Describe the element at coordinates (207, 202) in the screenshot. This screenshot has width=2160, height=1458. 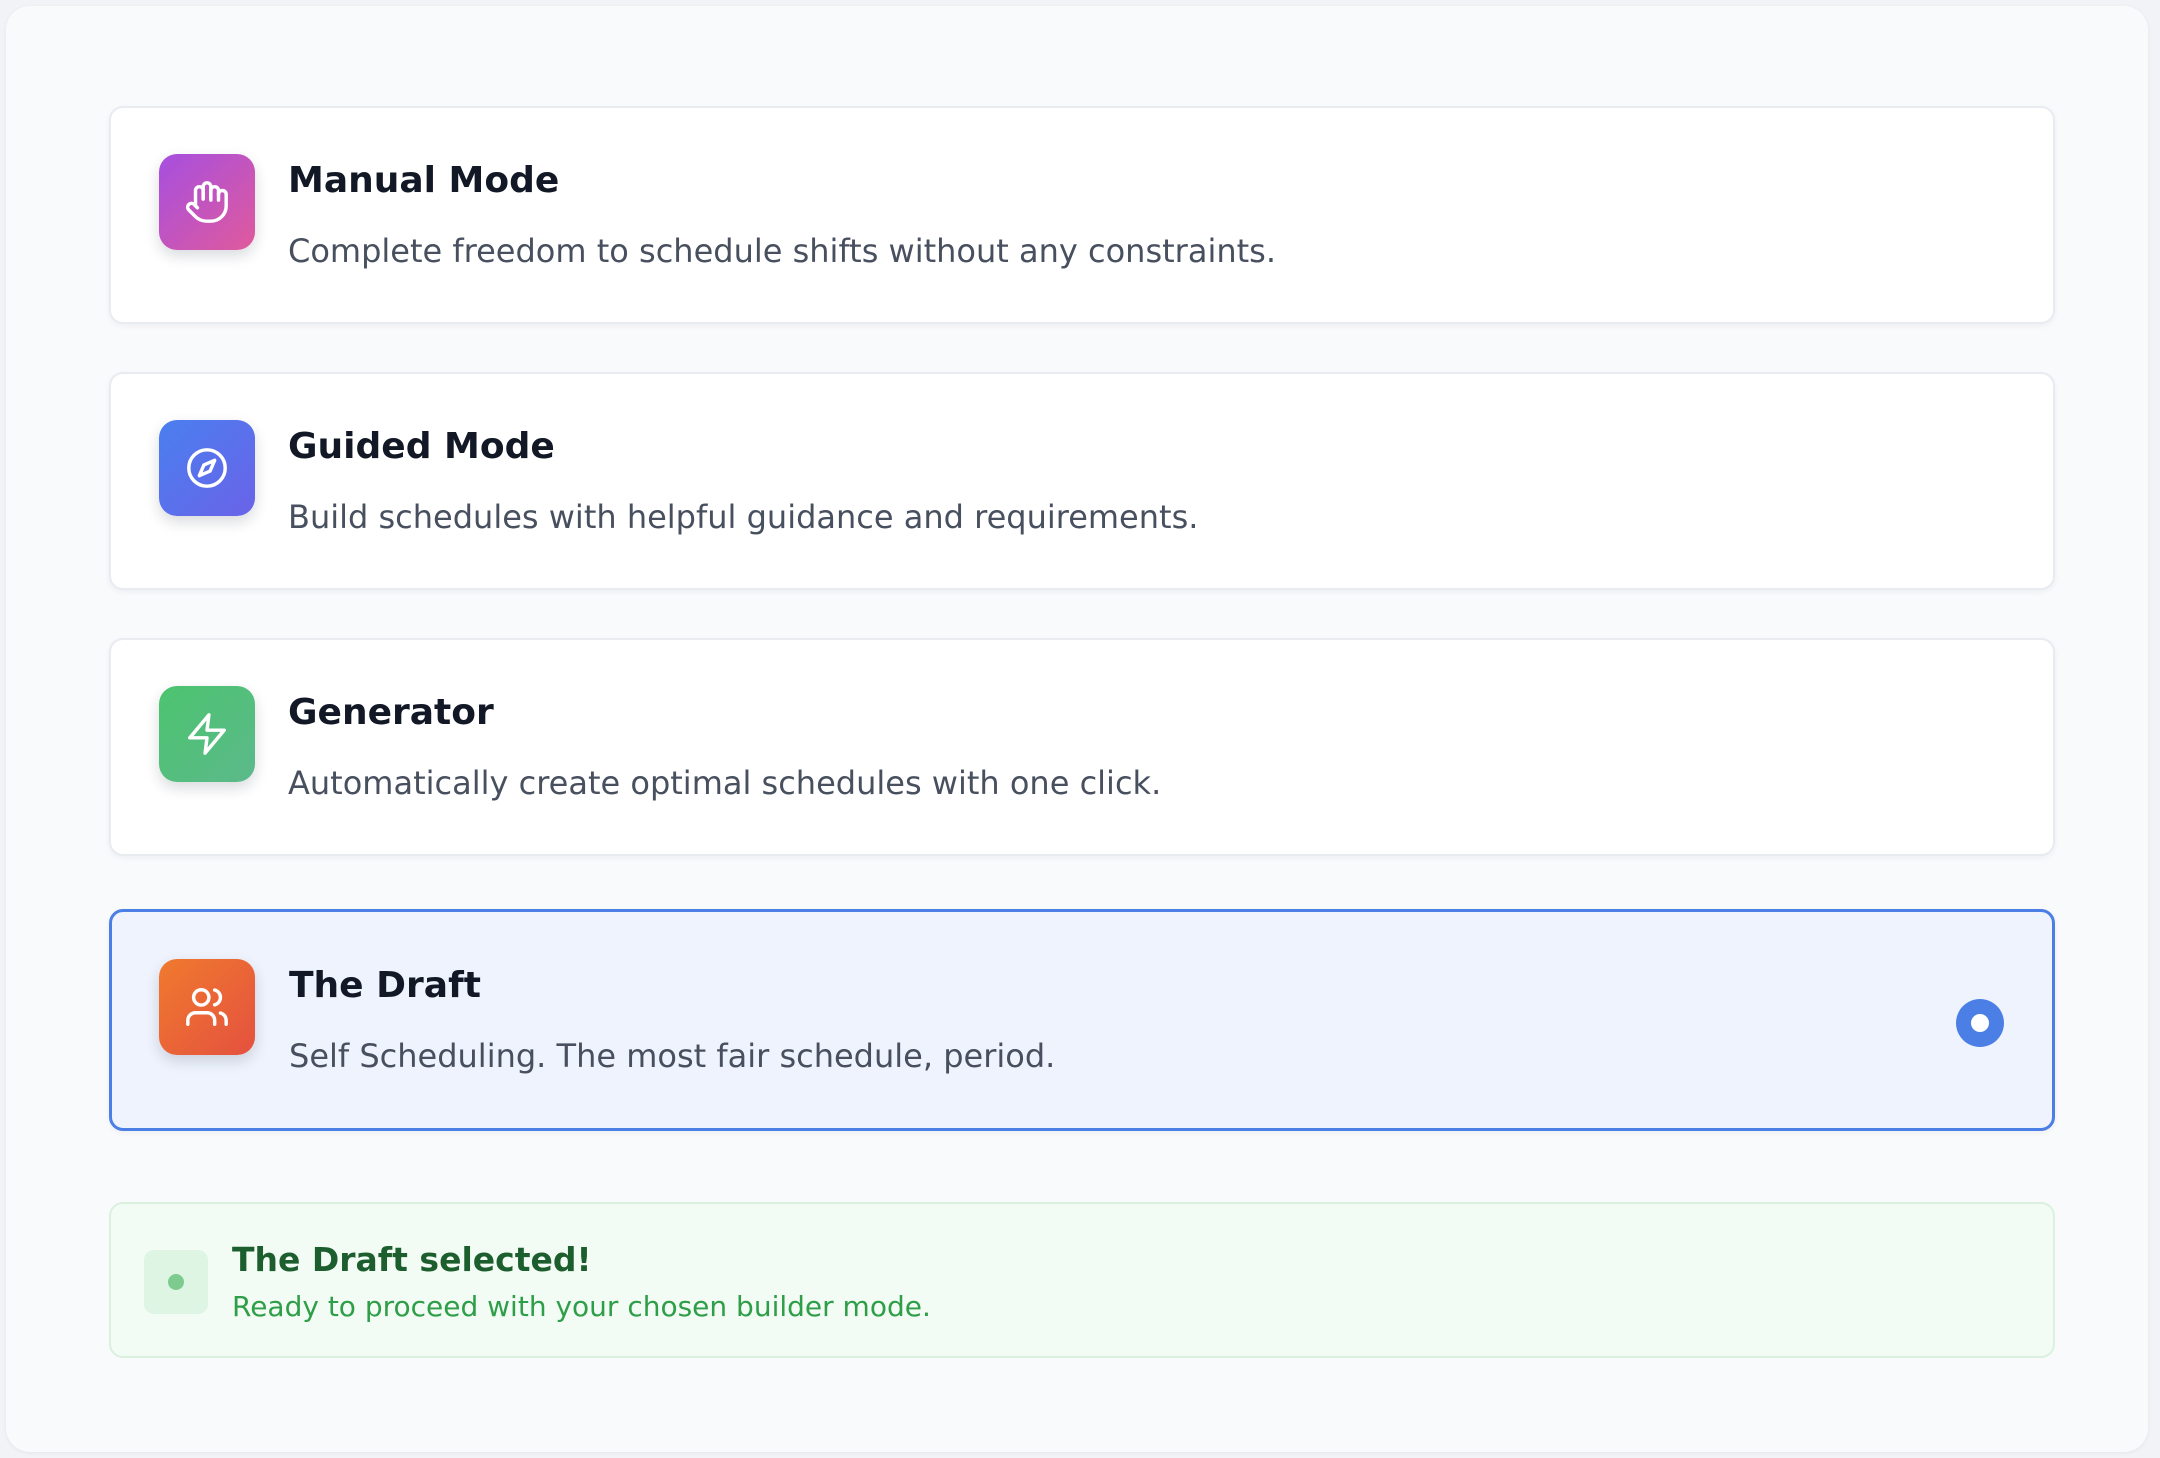
I see `hand-icon` at that location.